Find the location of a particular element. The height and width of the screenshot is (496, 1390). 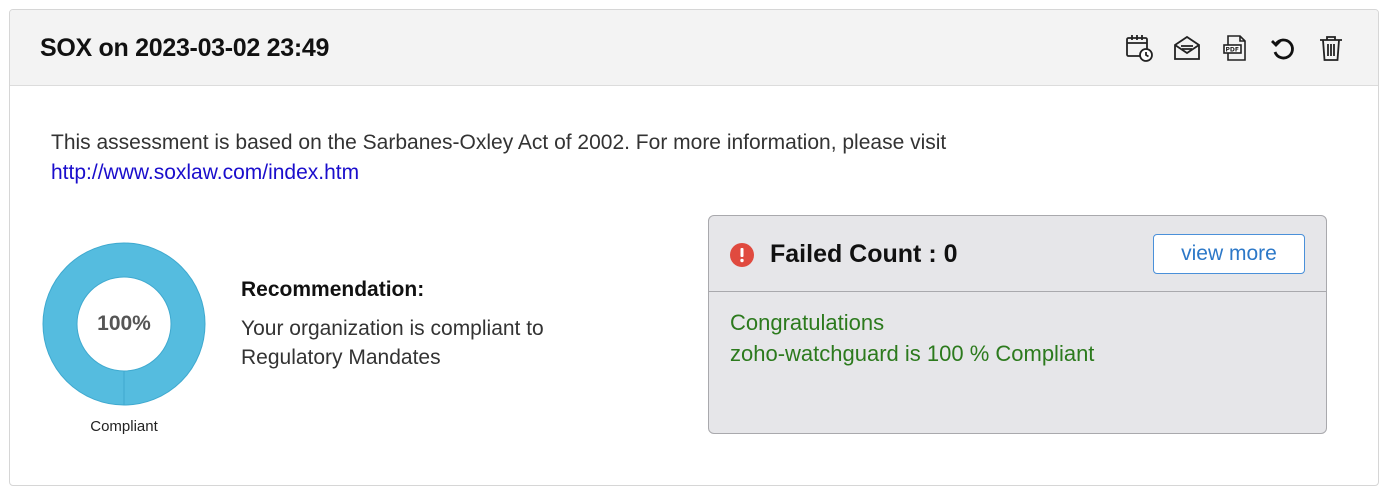

refresh-button is located at coordinates (1283, 48).